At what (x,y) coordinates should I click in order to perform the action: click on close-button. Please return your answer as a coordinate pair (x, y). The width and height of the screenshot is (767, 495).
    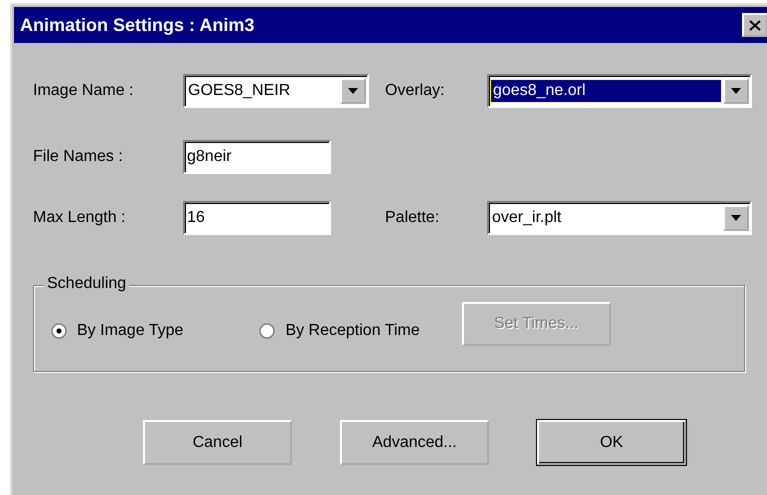
    Looking at the image, I should click on (754, 25).